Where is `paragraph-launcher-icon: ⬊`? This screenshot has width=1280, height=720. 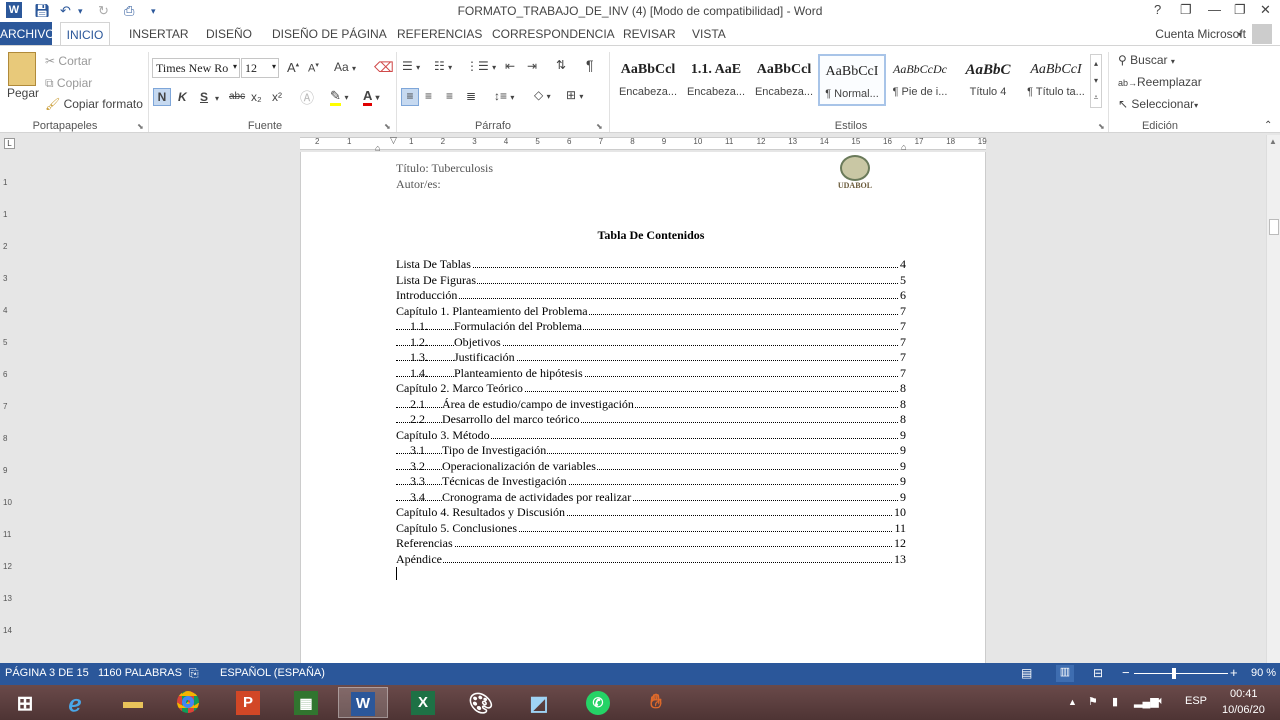 paragraph-launcher-icon: ⬊ is located at coordinates (599, 126).